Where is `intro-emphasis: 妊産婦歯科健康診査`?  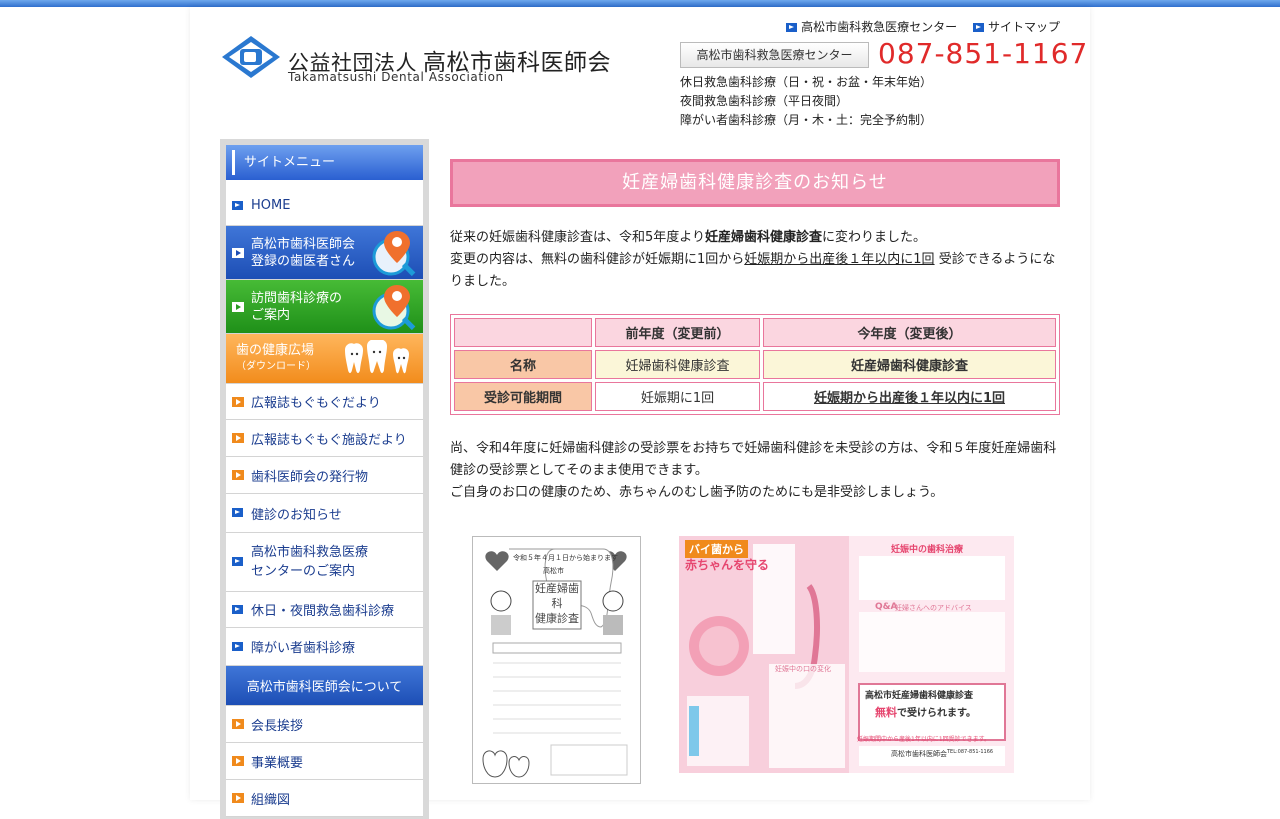
intro-emphasis: 妊産婦歯科健康診査 is located at coordinates (764, 237).